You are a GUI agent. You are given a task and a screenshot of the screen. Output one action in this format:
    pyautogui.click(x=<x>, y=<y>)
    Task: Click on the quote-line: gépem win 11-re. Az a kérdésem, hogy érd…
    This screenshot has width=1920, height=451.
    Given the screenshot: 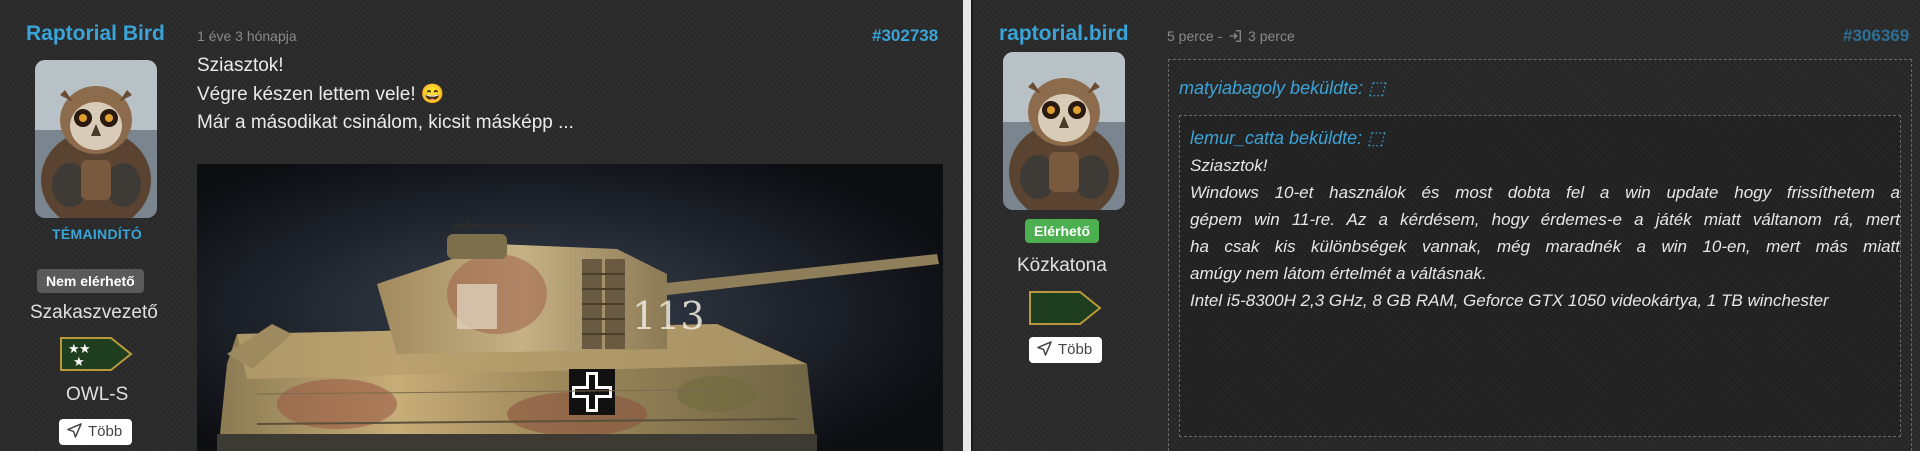 What is the action you would take?
    pyautogui.click(x=1545, y=219)
    